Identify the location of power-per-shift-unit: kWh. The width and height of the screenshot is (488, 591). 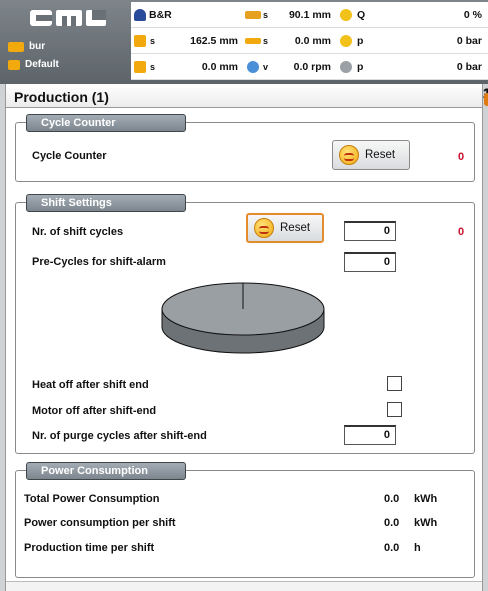
(426, 523).